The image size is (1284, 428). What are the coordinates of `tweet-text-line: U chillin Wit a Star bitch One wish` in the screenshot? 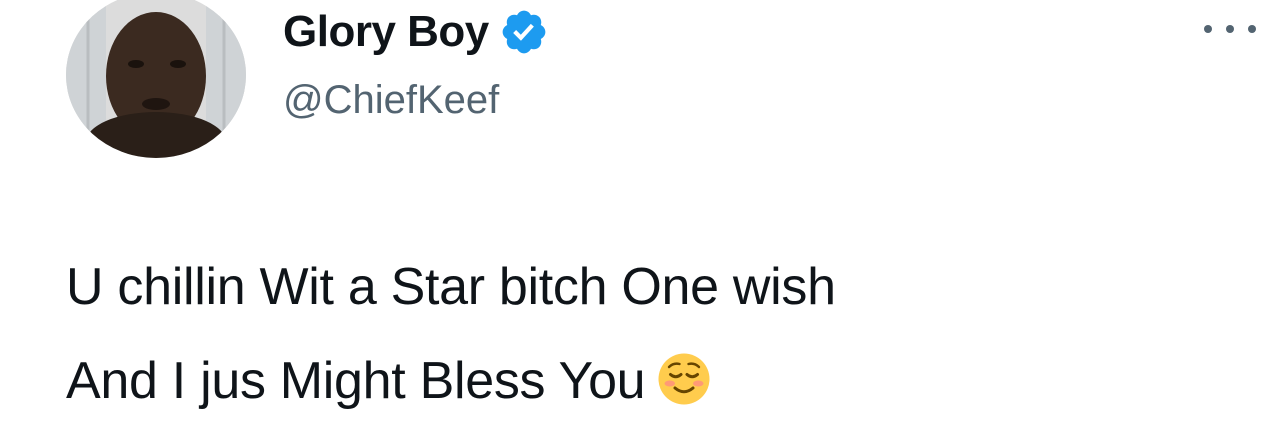 It's located at (451, 287).